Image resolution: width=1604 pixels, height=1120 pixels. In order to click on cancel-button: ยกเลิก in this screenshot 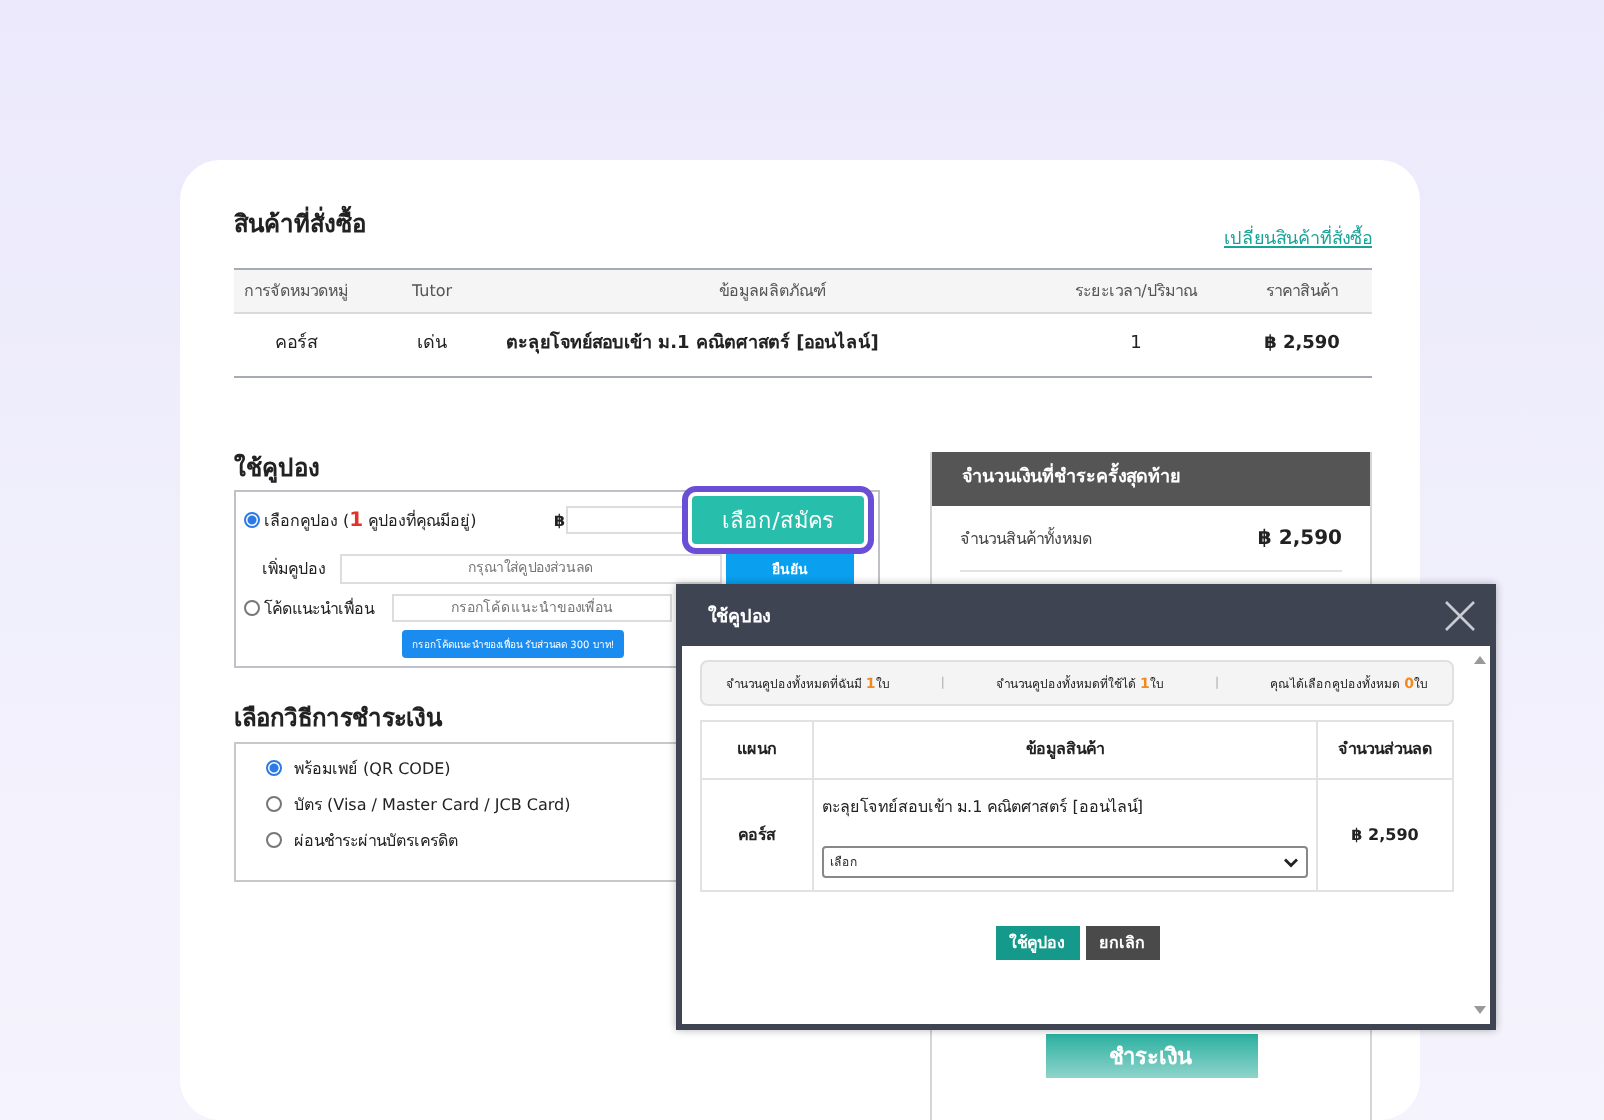, I will do `click(1122, 943)`.